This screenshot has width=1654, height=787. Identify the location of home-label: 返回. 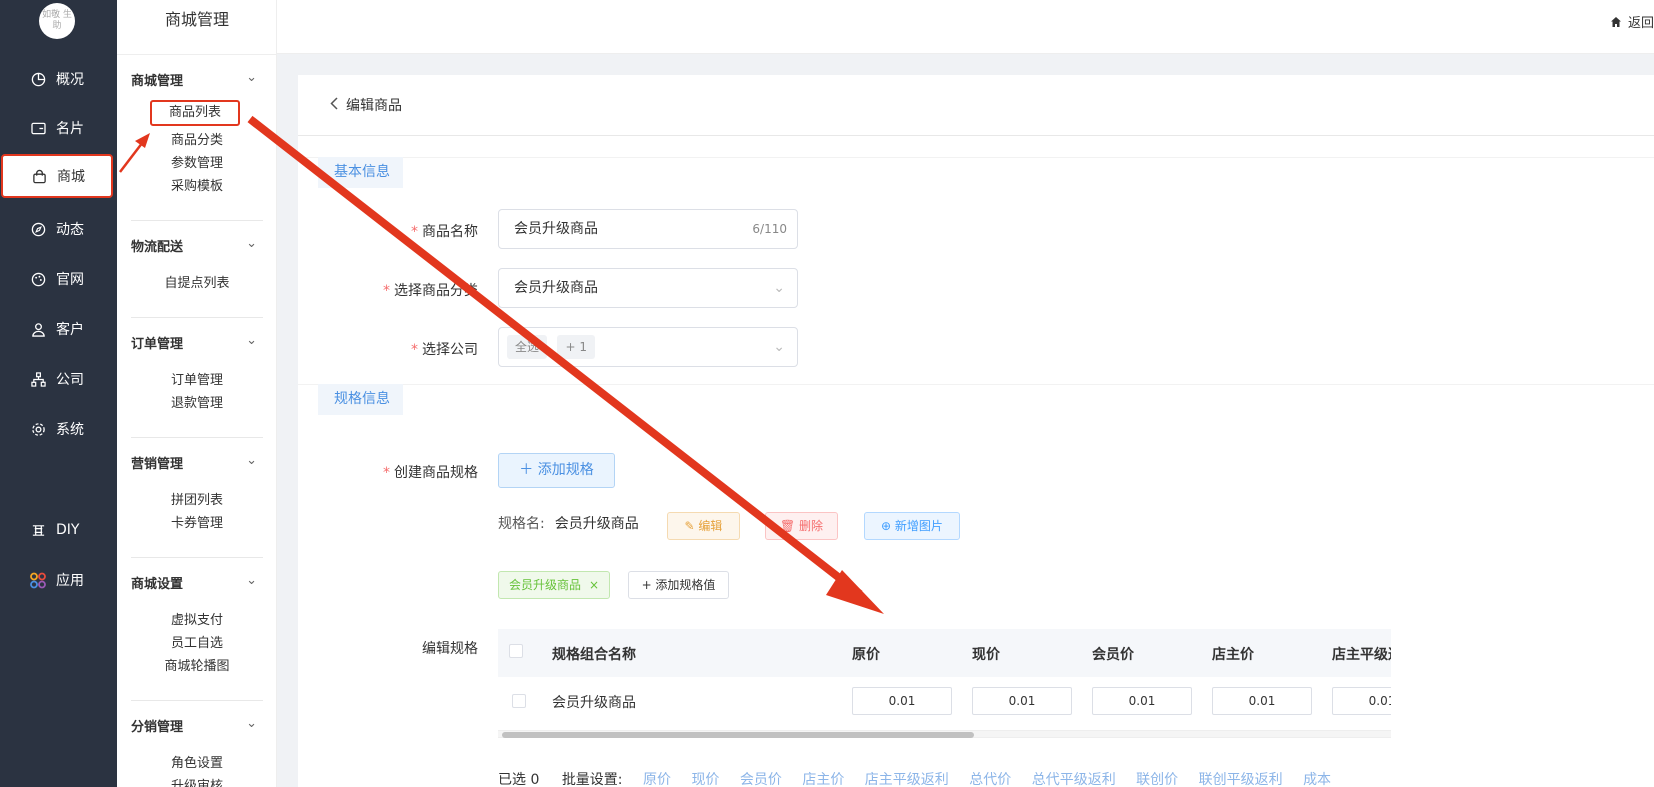
(1640, 23).